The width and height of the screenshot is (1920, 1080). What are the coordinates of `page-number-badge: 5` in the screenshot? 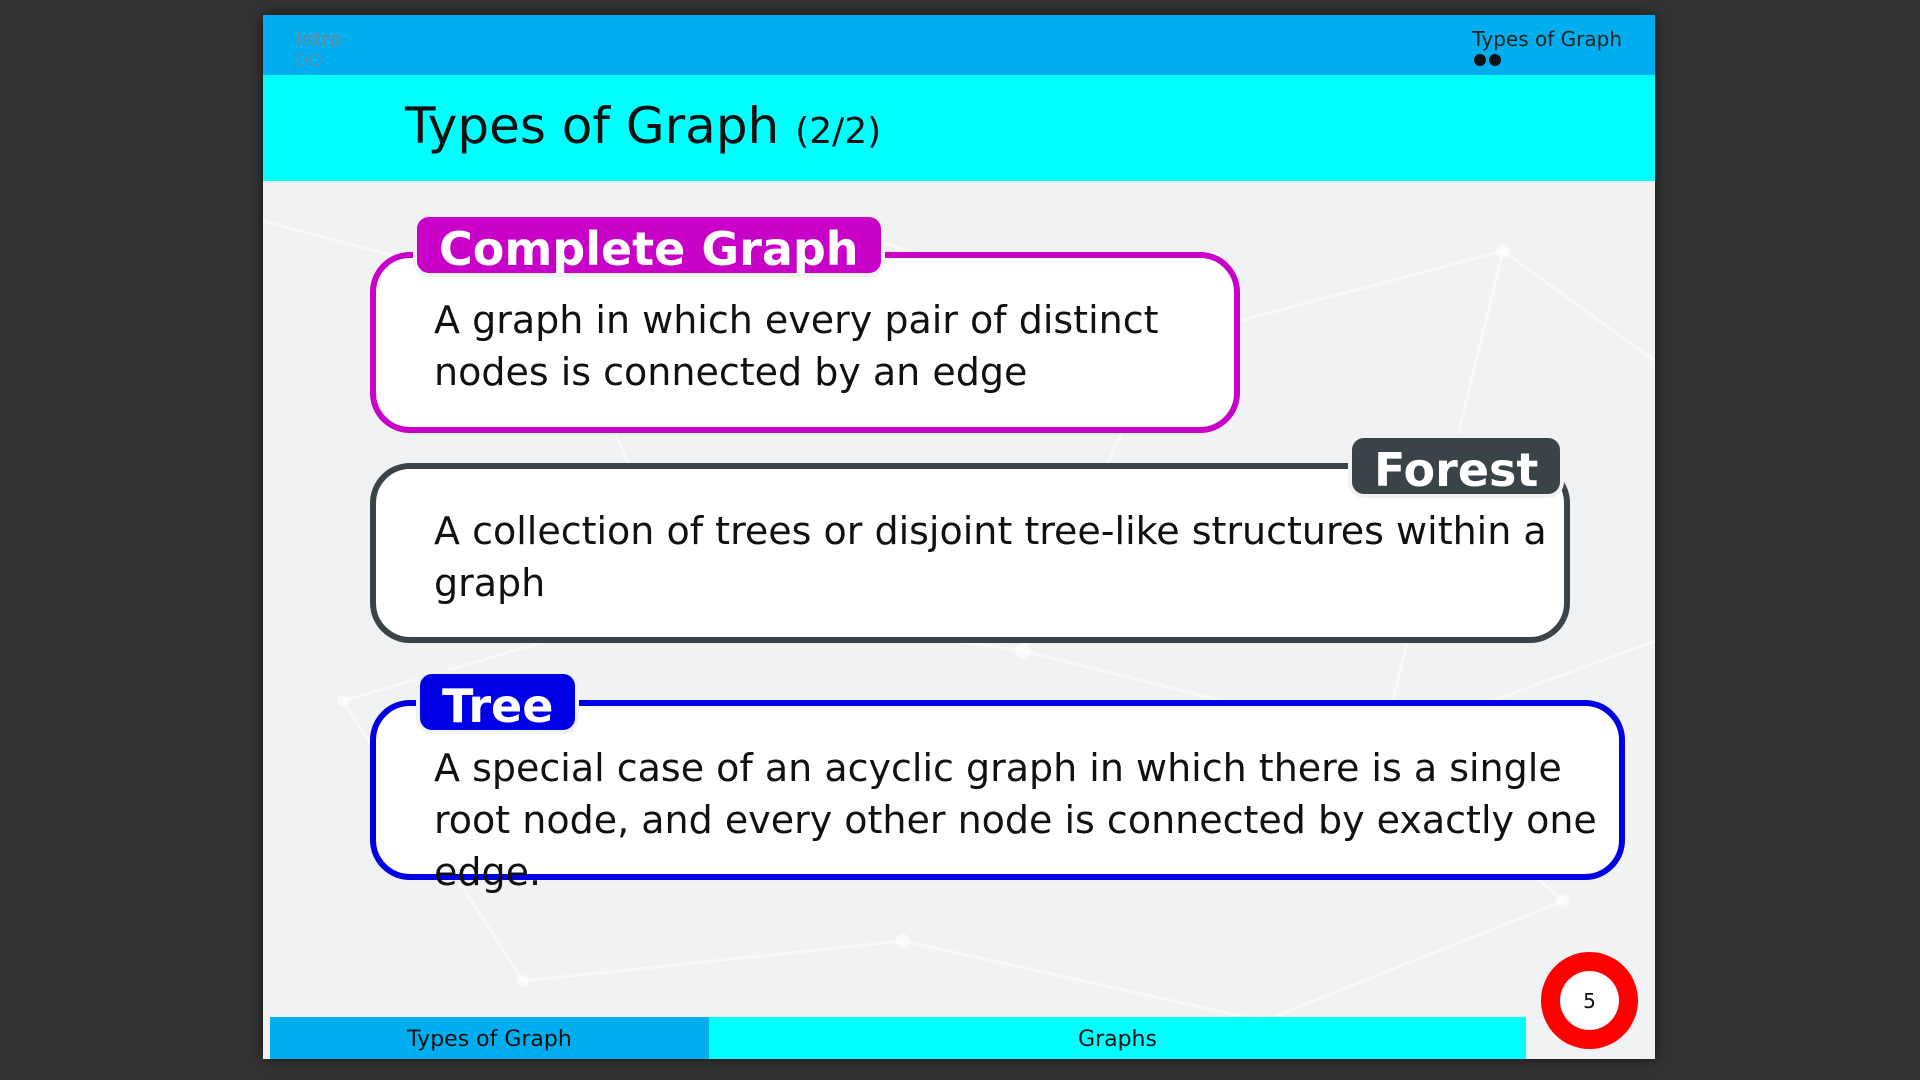 It's located at (1589, 1000).